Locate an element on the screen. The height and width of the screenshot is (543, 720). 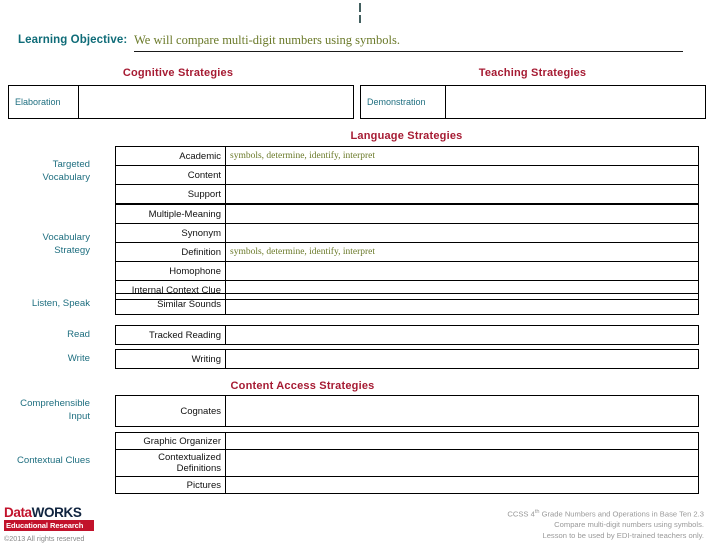
row-label: Synonym is located at coordinates (170, 233).